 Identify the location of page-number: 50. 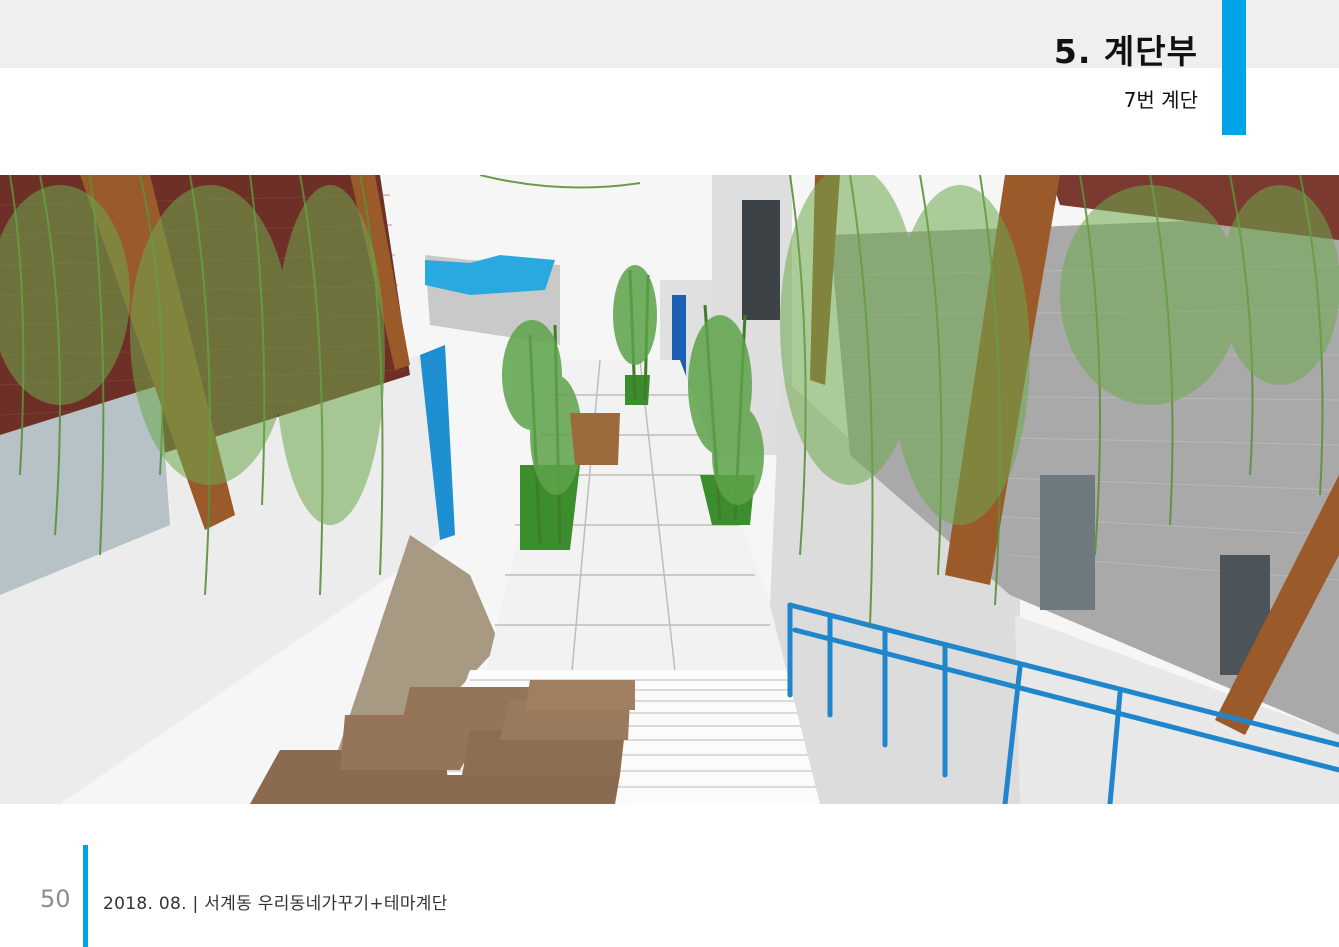
(55, 899).